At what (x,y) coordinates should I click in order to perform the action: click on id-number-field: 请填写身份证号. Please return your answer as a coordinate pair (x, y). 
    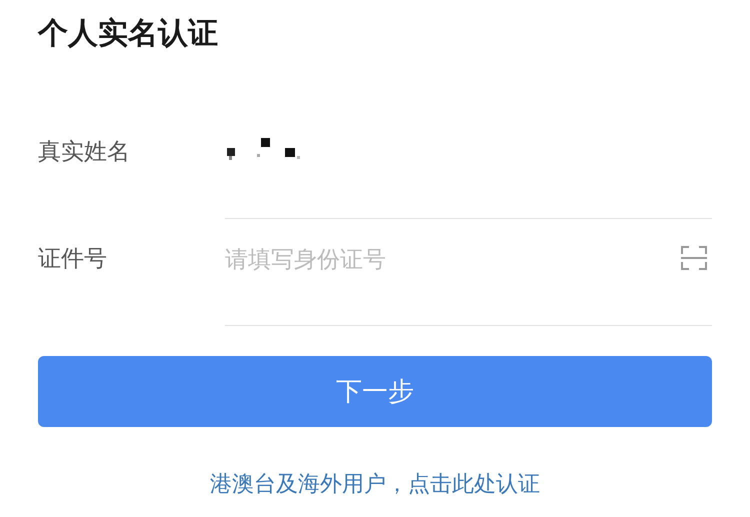
    Looking at the image, I should click on (452, 260).